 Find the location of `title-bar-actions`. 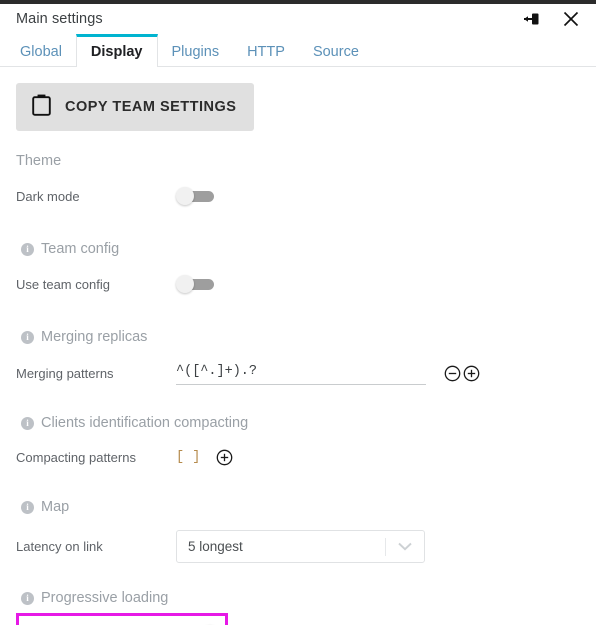

title-bar-actions is located at coordinates (552, 19).